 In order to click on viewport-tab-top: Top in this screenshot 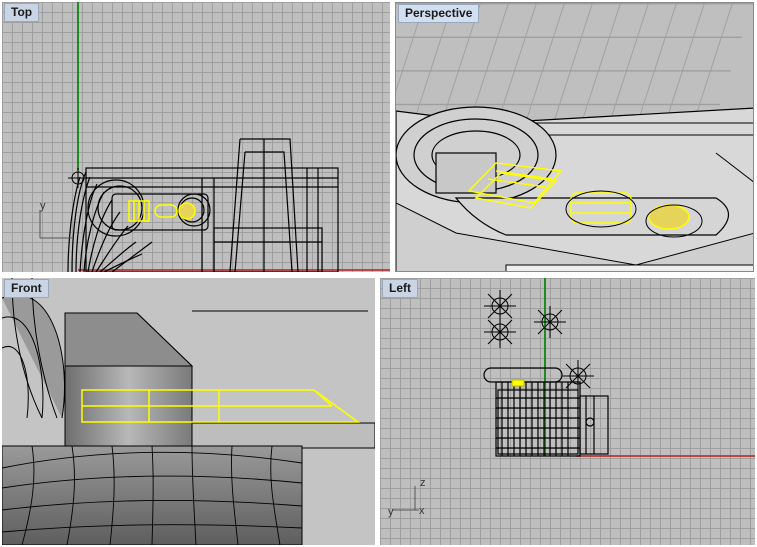, I will do `click(22, 12)`.